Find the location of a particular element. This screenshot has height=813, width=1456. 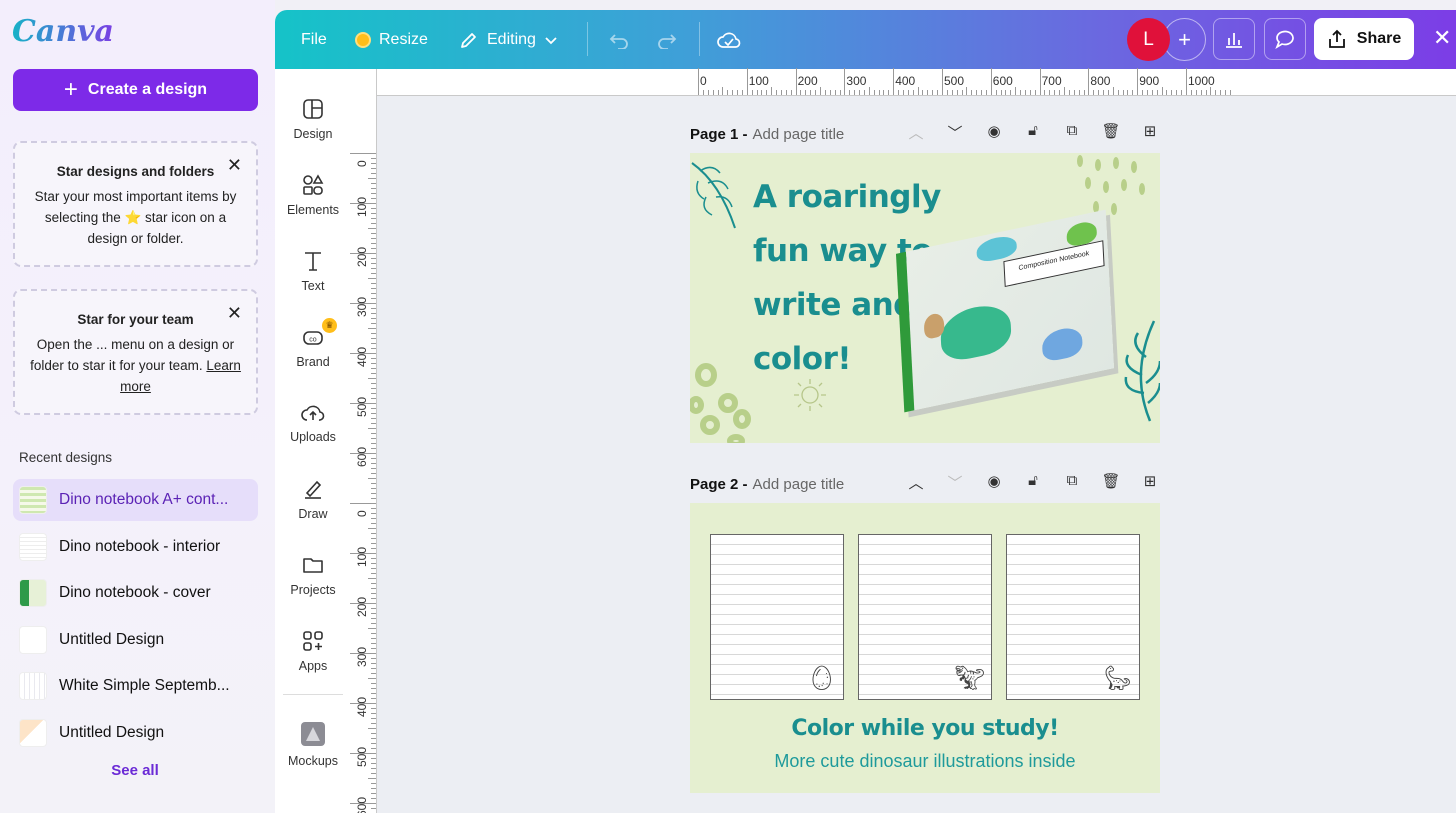

notebook-page-preview: 🥚︎ is located at coordinates (777, 617).